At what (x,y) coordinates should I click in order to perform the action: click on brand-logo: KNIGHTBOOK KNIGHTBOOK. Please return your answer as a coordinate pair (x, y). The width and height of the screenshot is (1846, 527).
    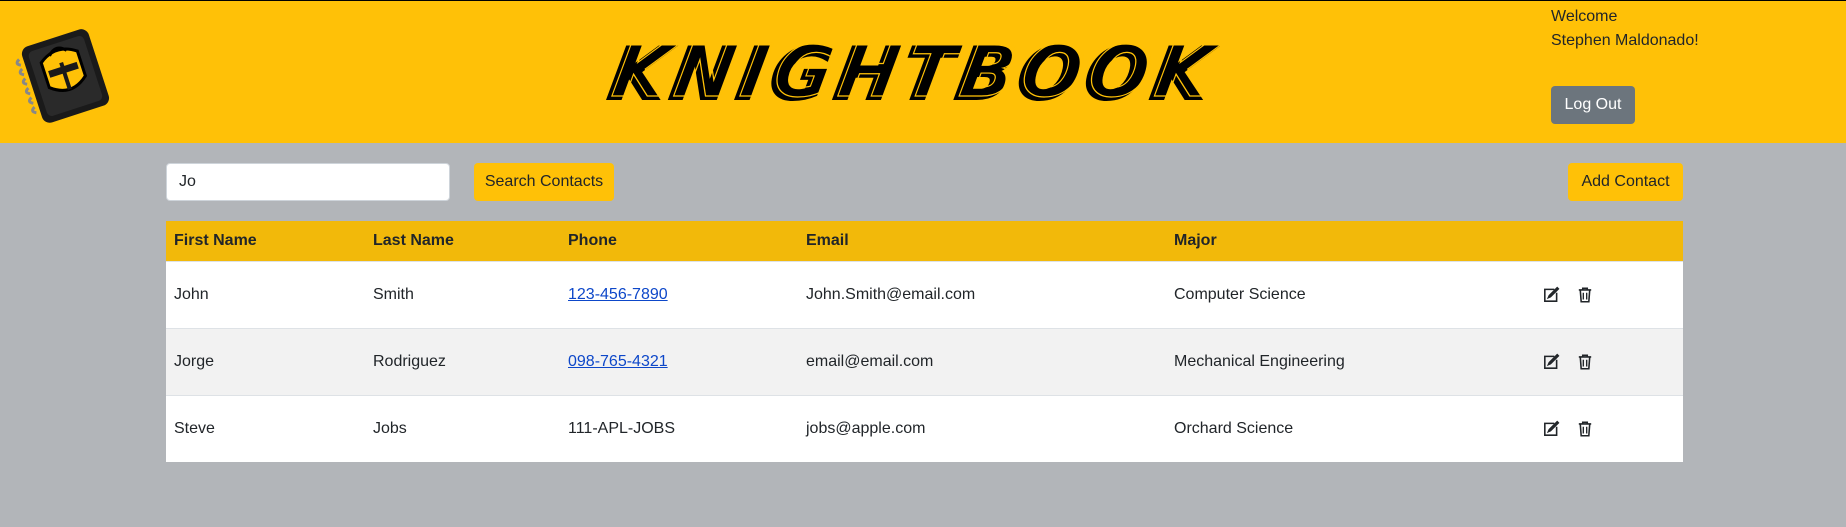
    Looking at the image, I should click on (911, 71).